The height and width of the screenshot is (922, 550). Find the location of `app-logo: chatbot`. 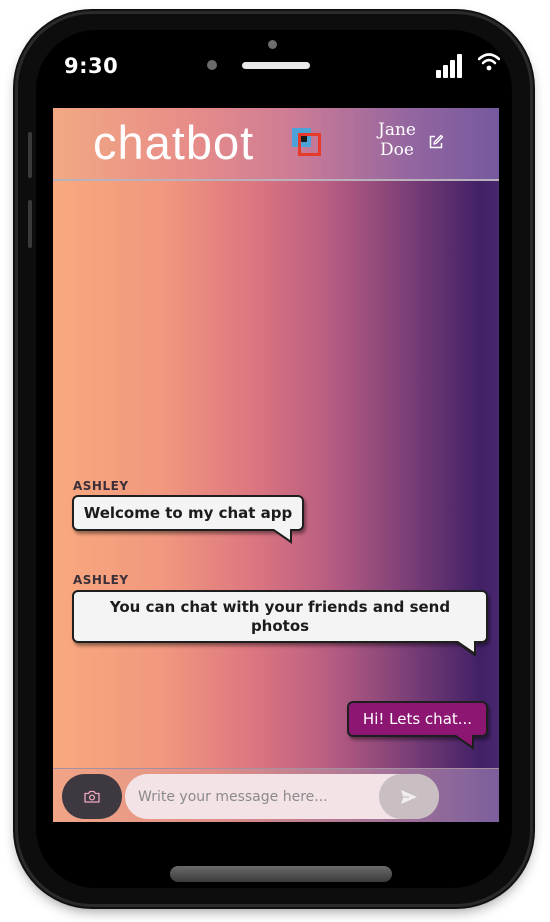

app-logo: chatbot is located at coordinates (174, 142).